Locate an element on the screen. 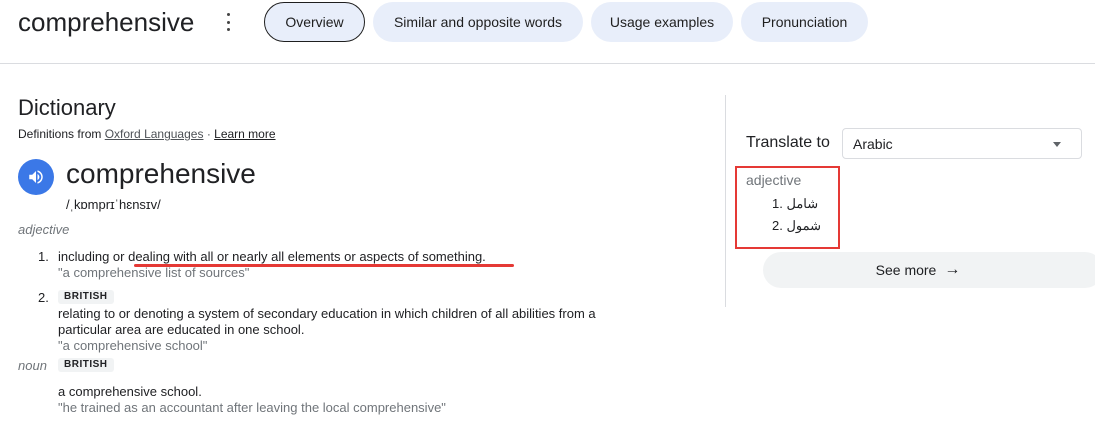 The width and height of the screenshot is (1095, 424). speaker-icon is located at coordinates (36, 177).